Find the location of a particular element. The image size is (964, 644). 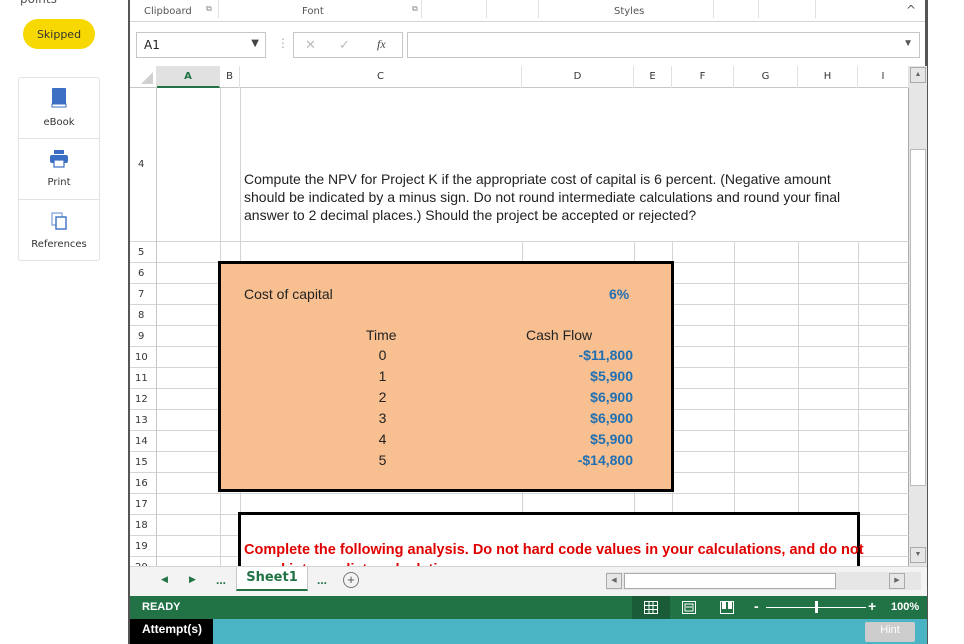

time-cell: 2 is located at coordinates (382, 397).